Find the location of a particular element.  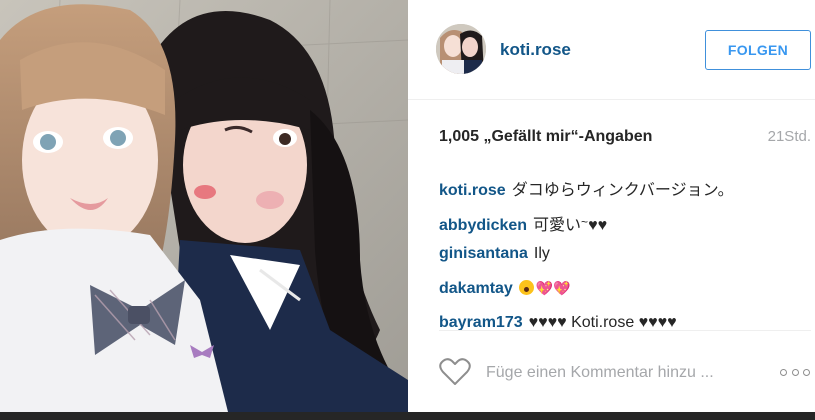

comment-item: dakamtay 💖💖 is located at coordinates (625, 297).